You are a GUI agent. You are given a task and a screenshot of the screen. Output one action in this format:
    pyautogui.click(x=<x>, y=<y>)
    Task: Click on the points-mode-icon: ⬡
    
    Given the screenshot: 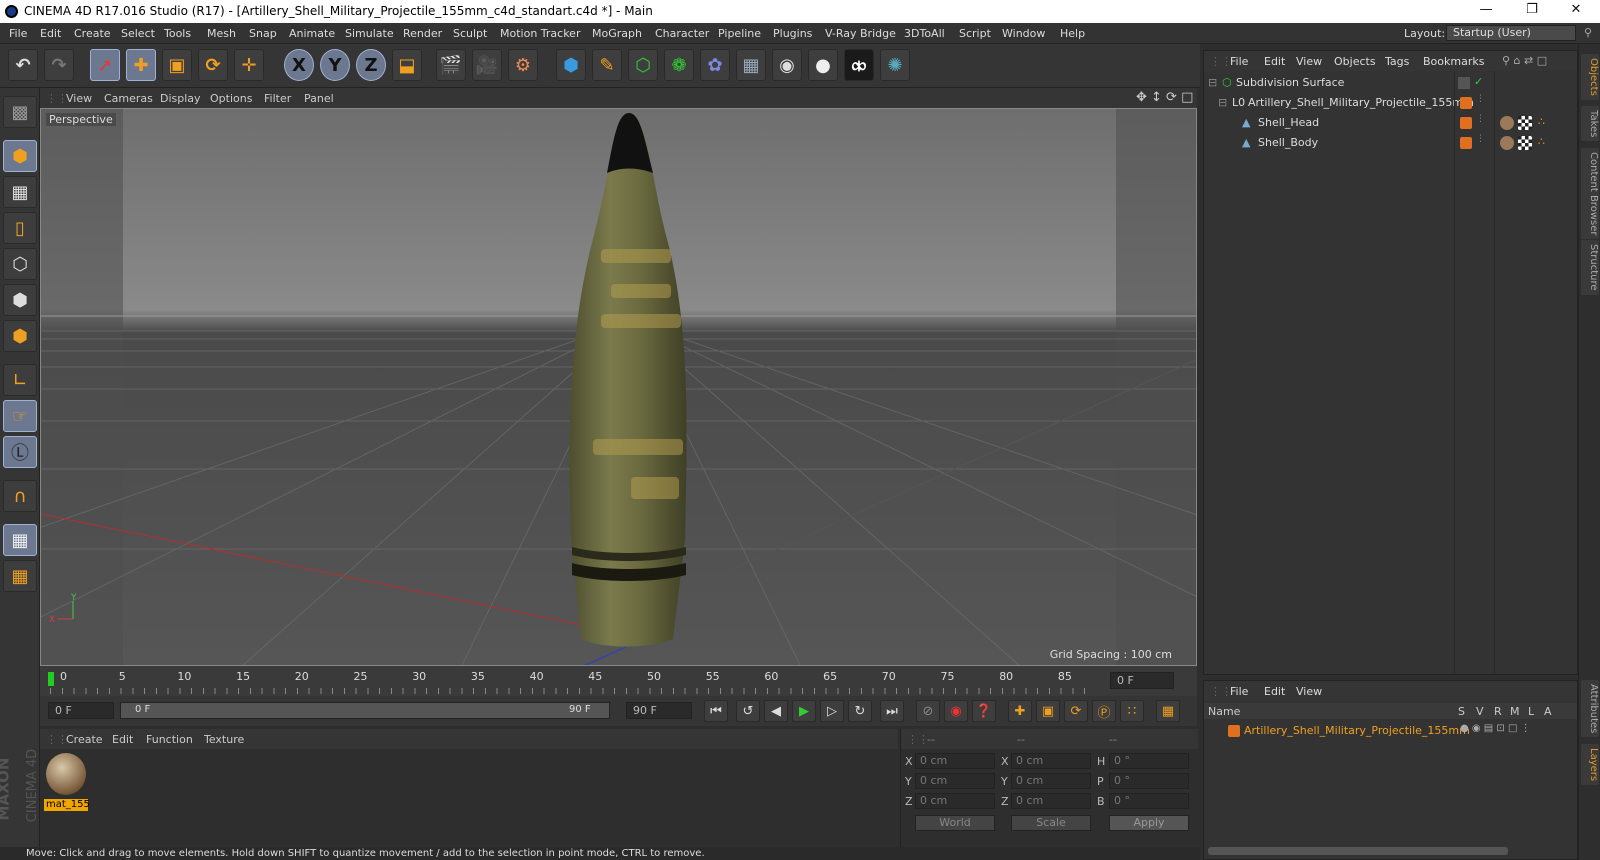 What is the action you would take?
    pyautogui.click(x=20, y=264)
    